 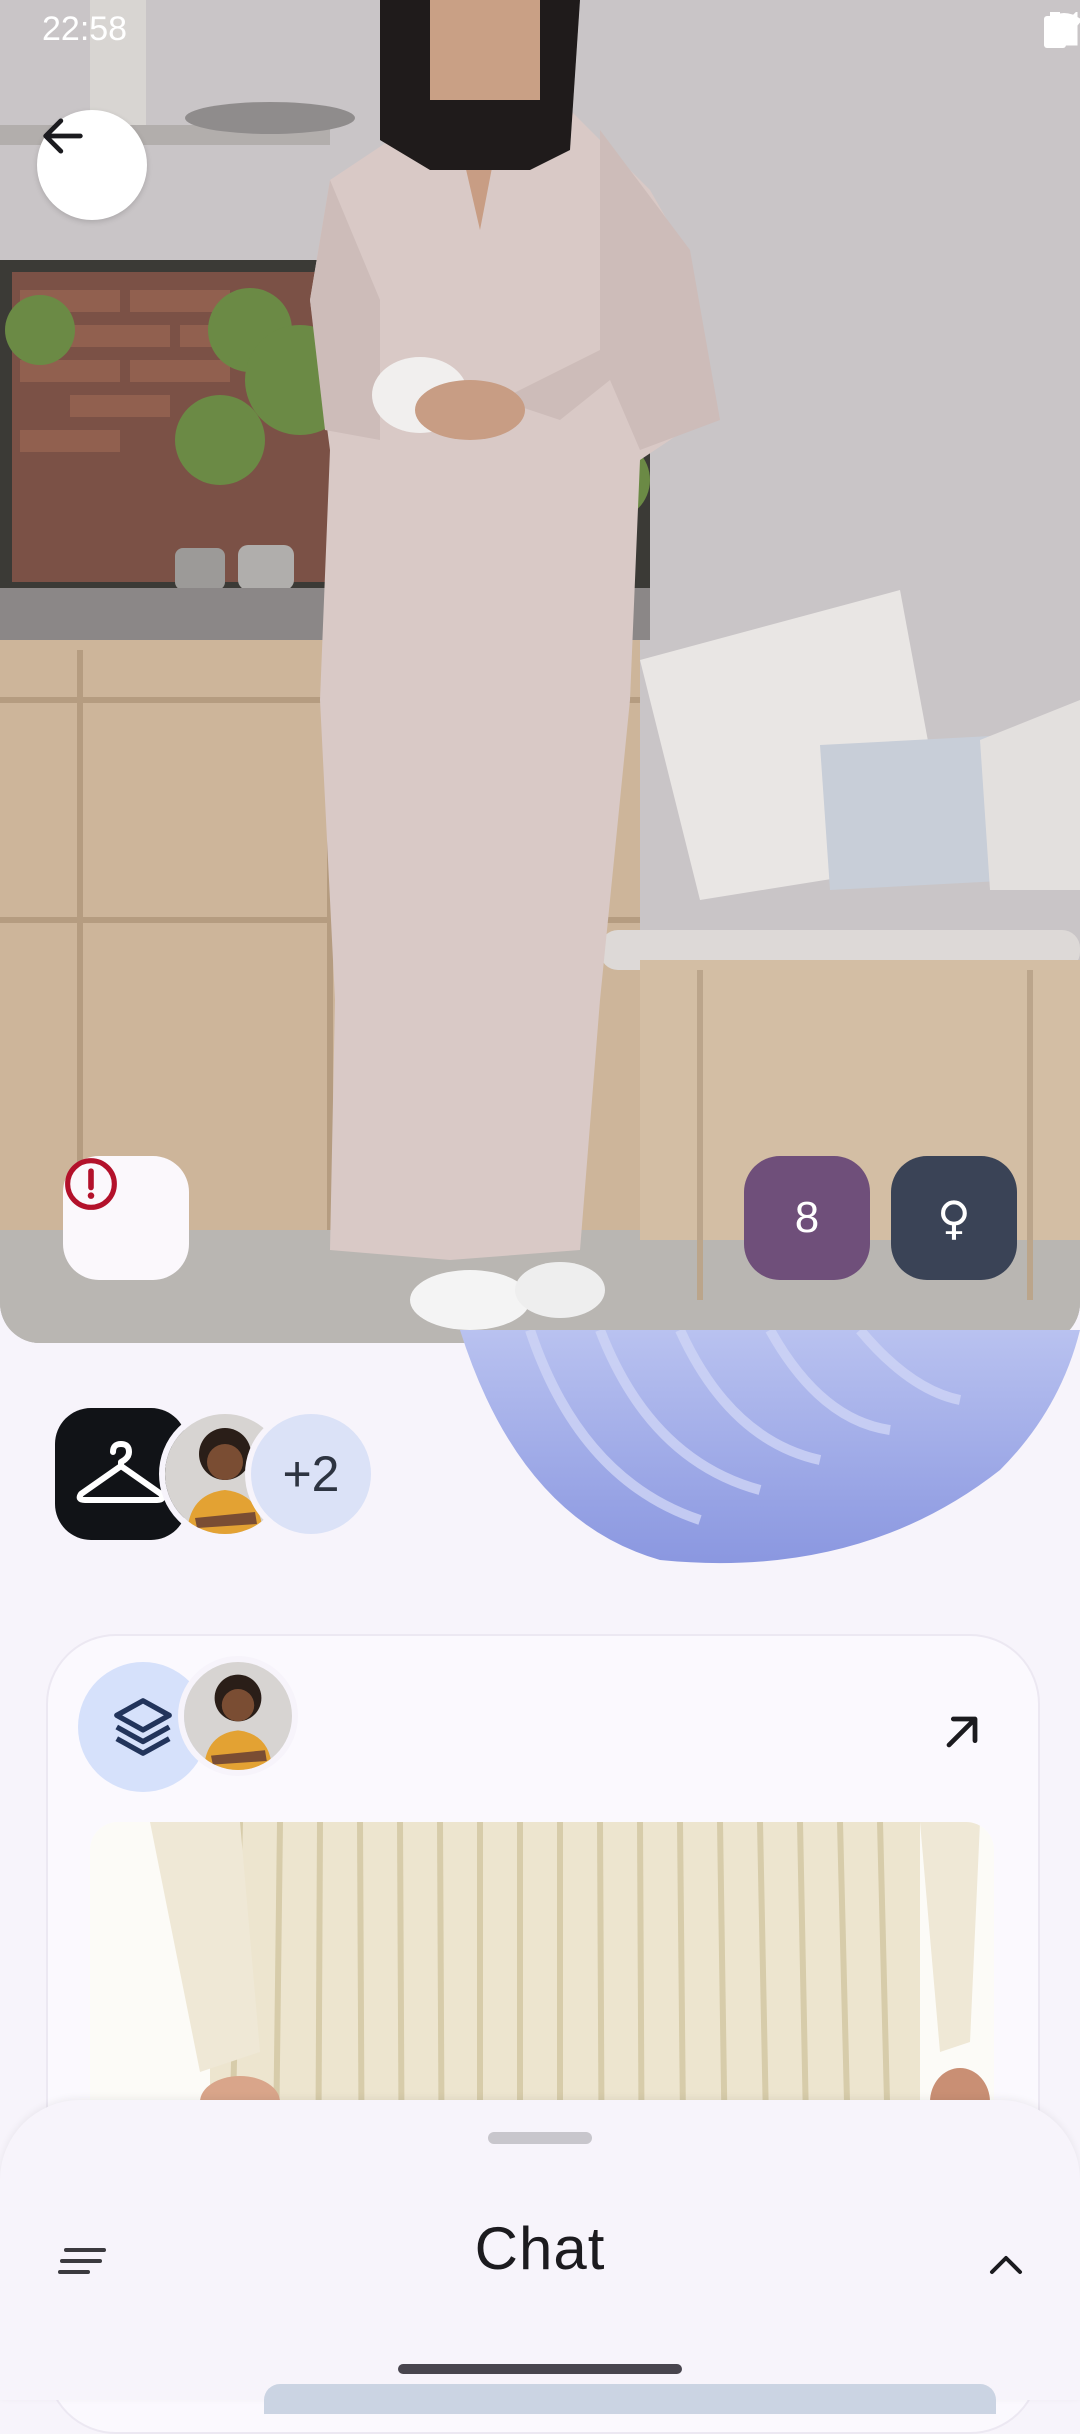 What do you see at coordinates (1055, 30) in the screenshot?
I see `battery-icon` at bounding box center [1055, 30].